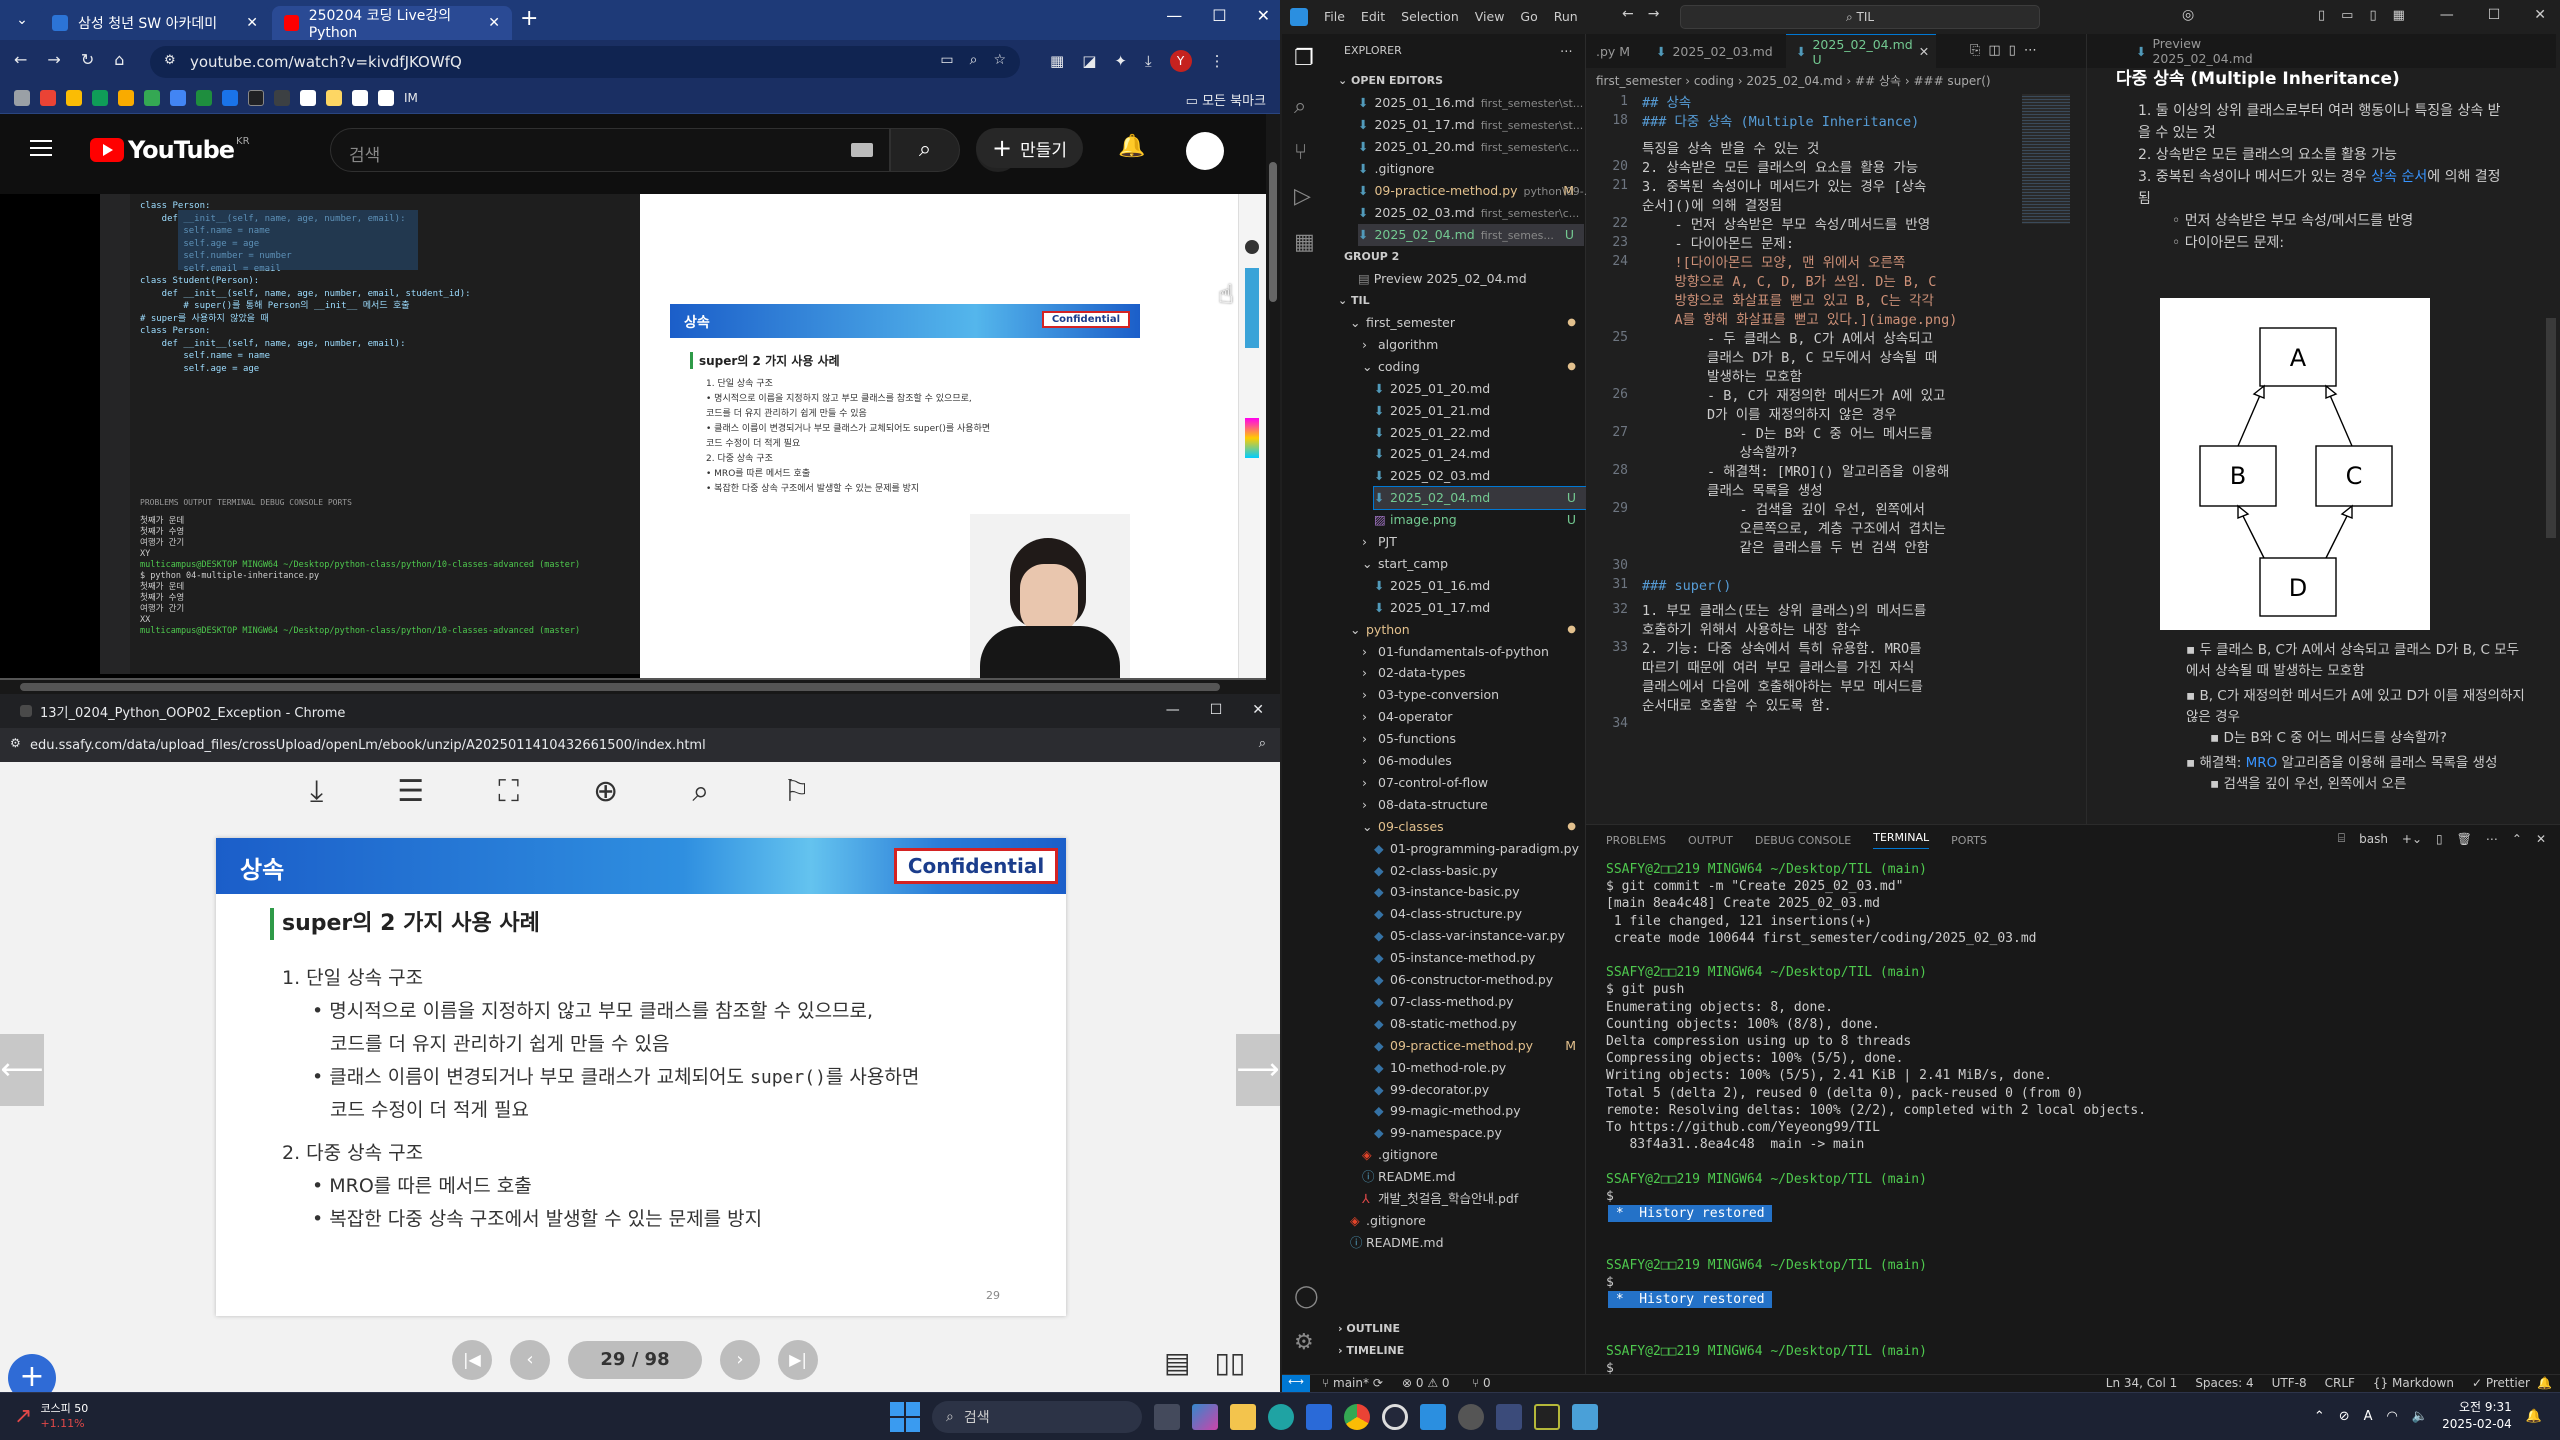 The height and width of the screenshot is (1440, 2560). I want to click on folder-item: › 03-type-conversion, so click(1475, 695).